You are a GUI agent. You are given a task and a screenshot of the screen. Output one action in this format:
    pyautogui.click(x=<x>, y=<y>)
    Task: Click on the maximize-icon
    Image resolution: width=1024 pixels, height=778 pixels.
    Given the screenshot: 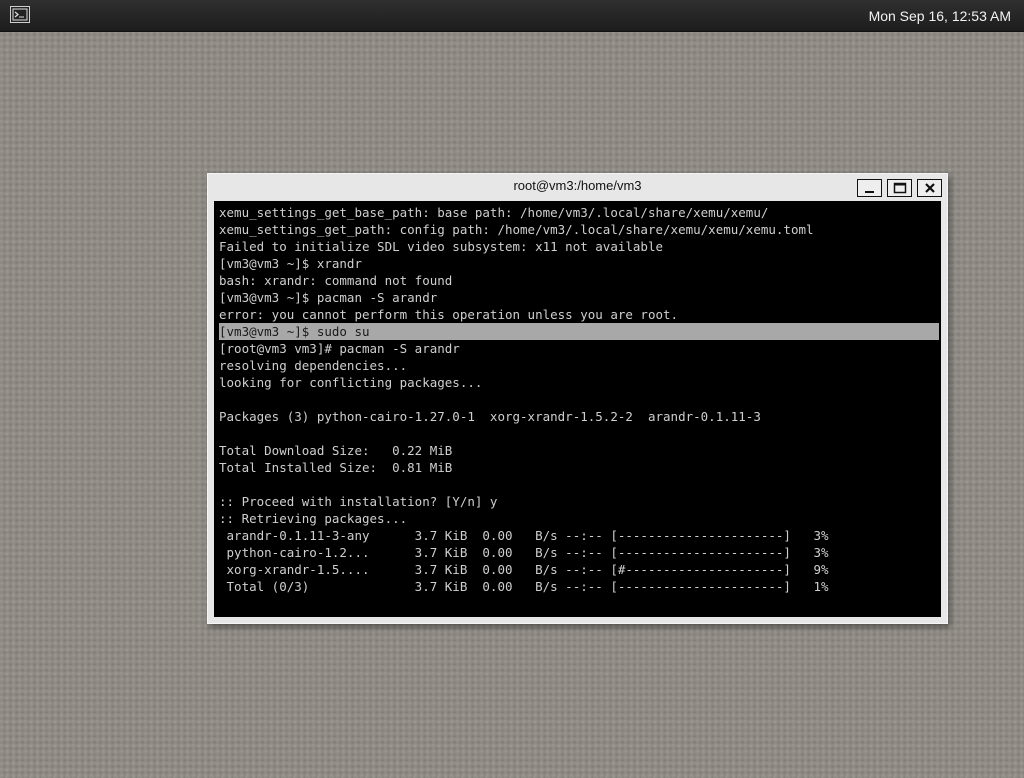 What is the action you would take?
    pyautogui.click(x=900, y=188)
    